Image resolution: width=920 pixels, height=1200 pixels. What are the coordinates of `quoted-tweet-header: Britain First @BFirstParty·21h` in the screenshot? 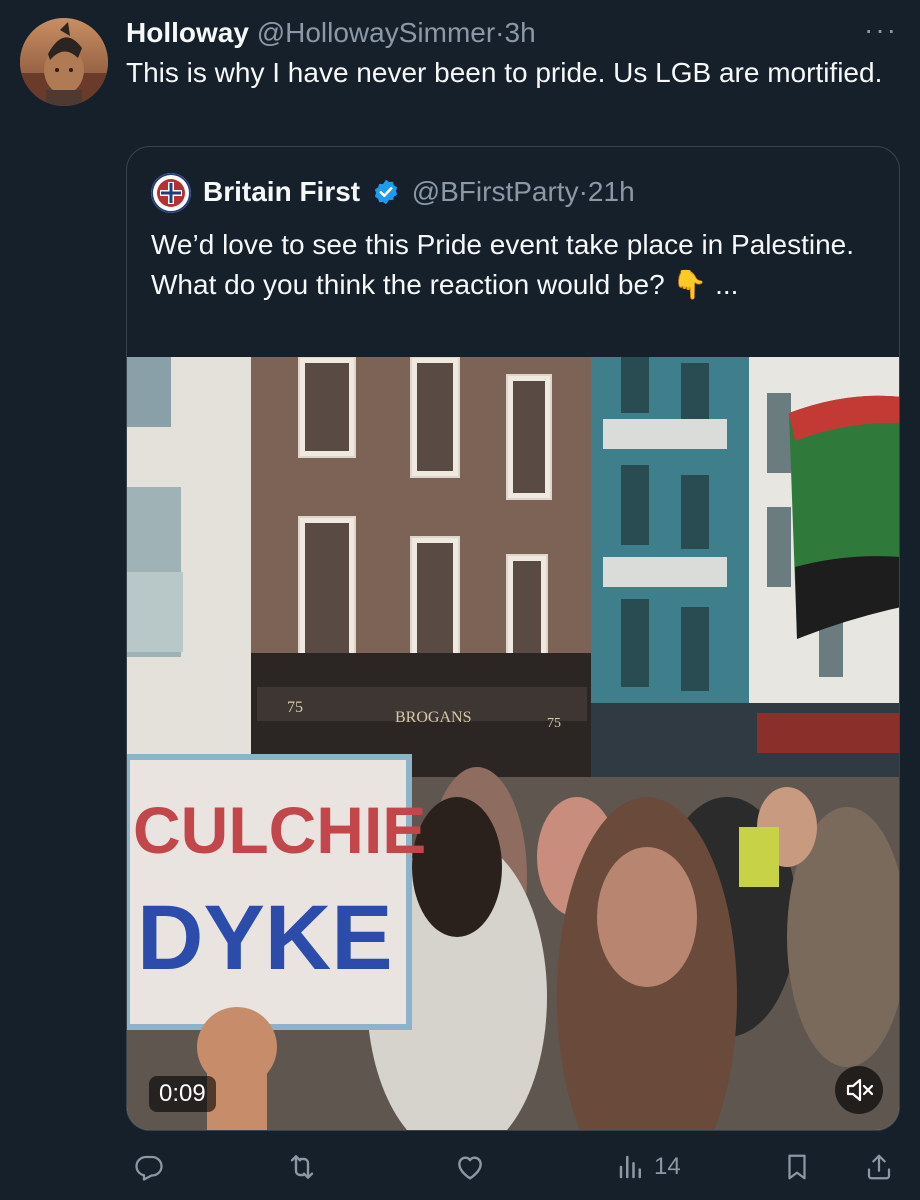 It's located at (419, 192).